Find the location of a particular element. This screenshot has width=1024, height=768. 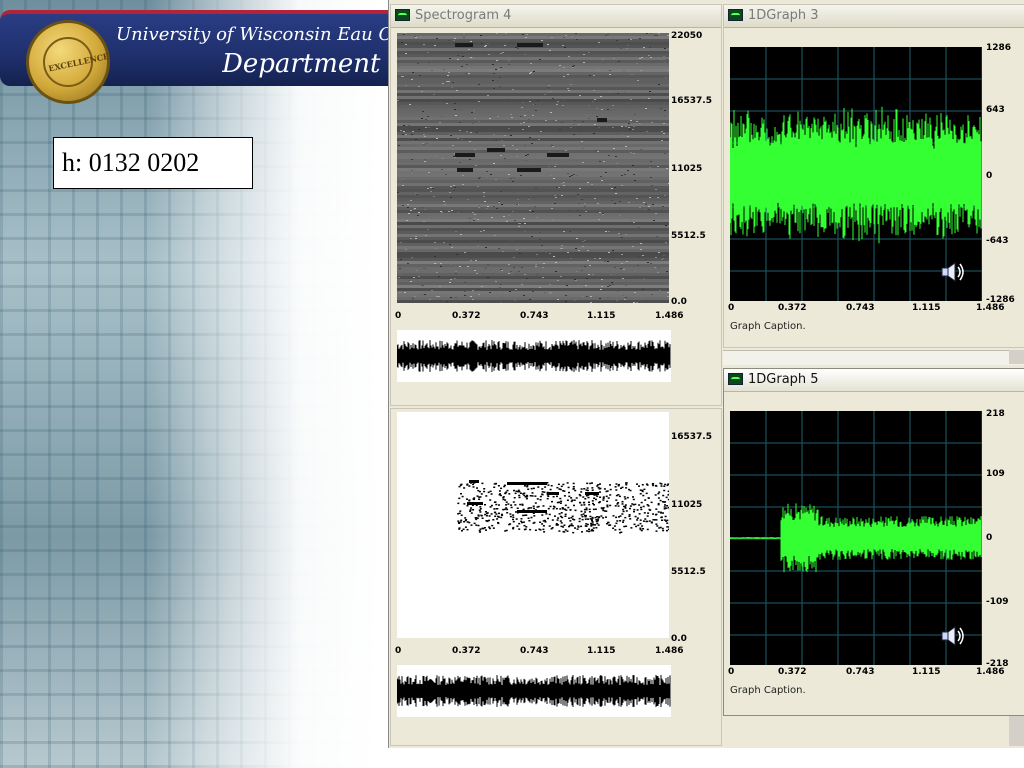

spectrogram-titlebar: Spectrogram 4 is located at coordinates (556, 16).